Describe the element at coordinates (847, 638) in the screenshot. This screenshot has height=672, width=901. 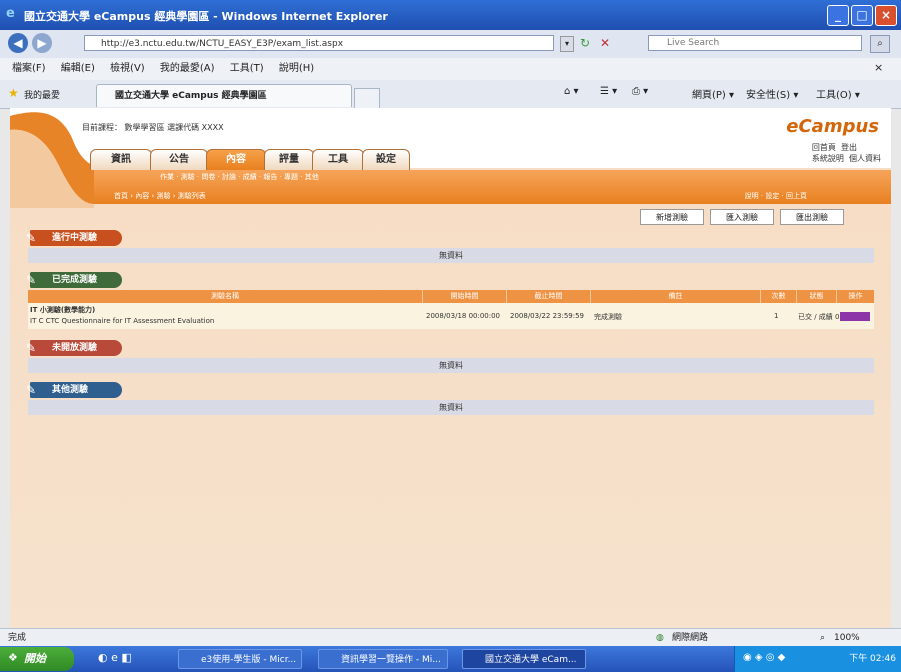
I see `zoom-level: 100%` at that location.